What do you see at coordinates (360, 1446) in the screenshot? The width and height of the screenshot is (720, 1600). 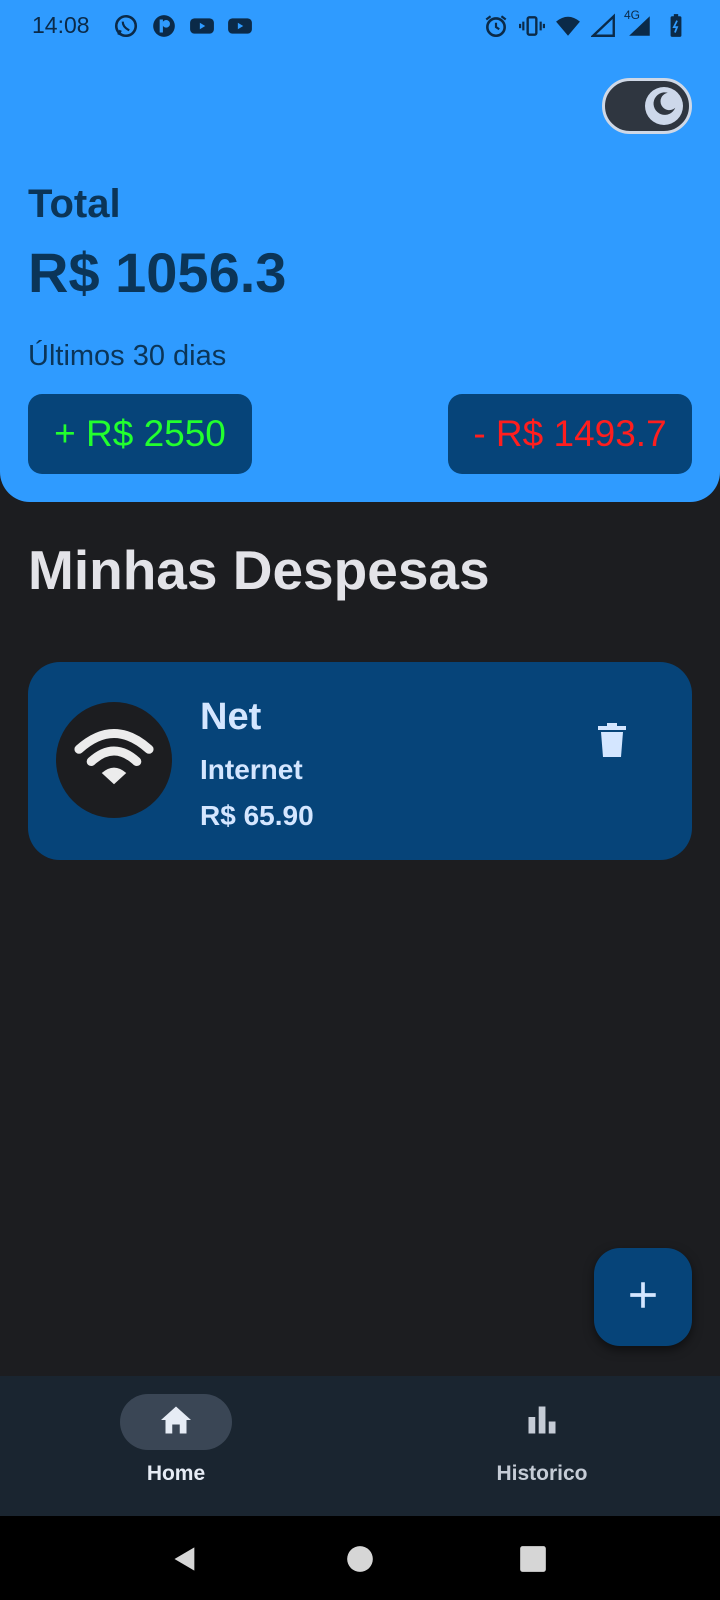 I see `bottom-navigation: Home Historico` at bounding box center [360, 1446].